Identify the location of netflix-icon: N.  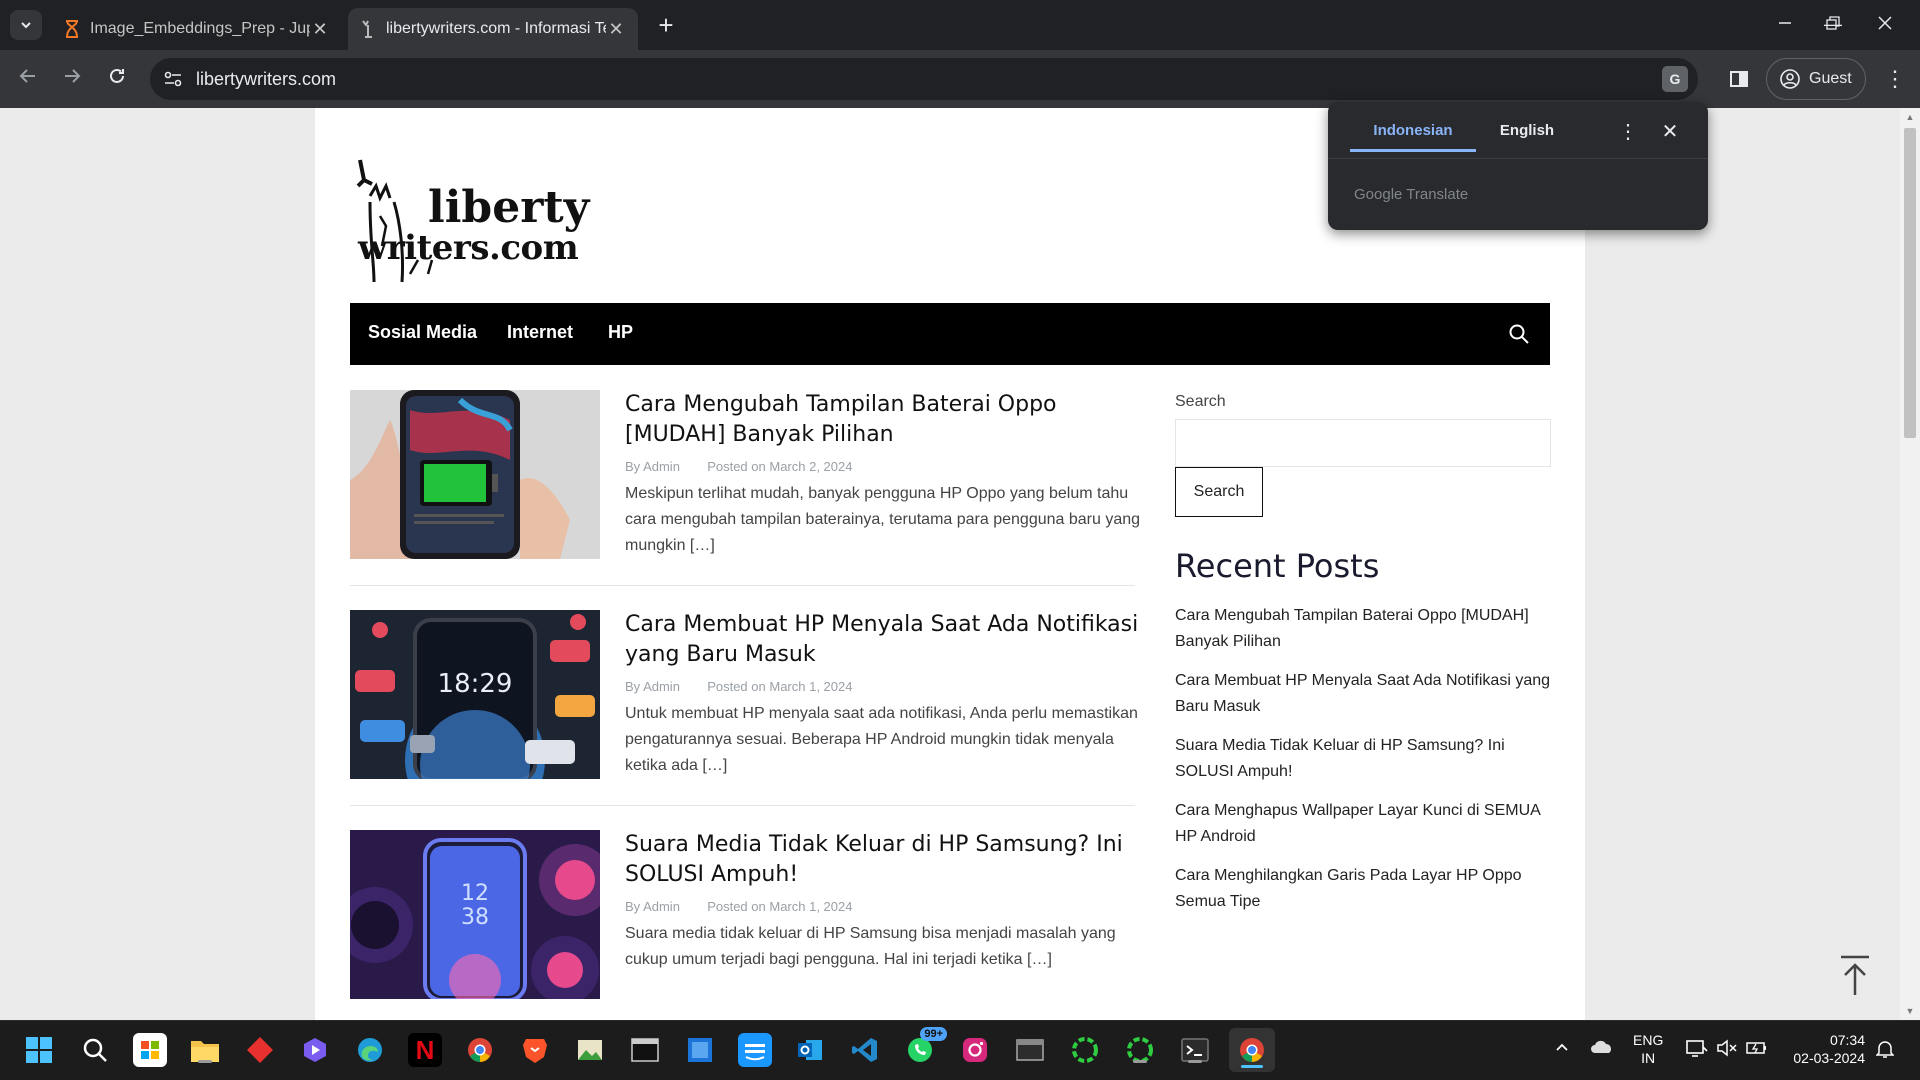
(425, 1050).